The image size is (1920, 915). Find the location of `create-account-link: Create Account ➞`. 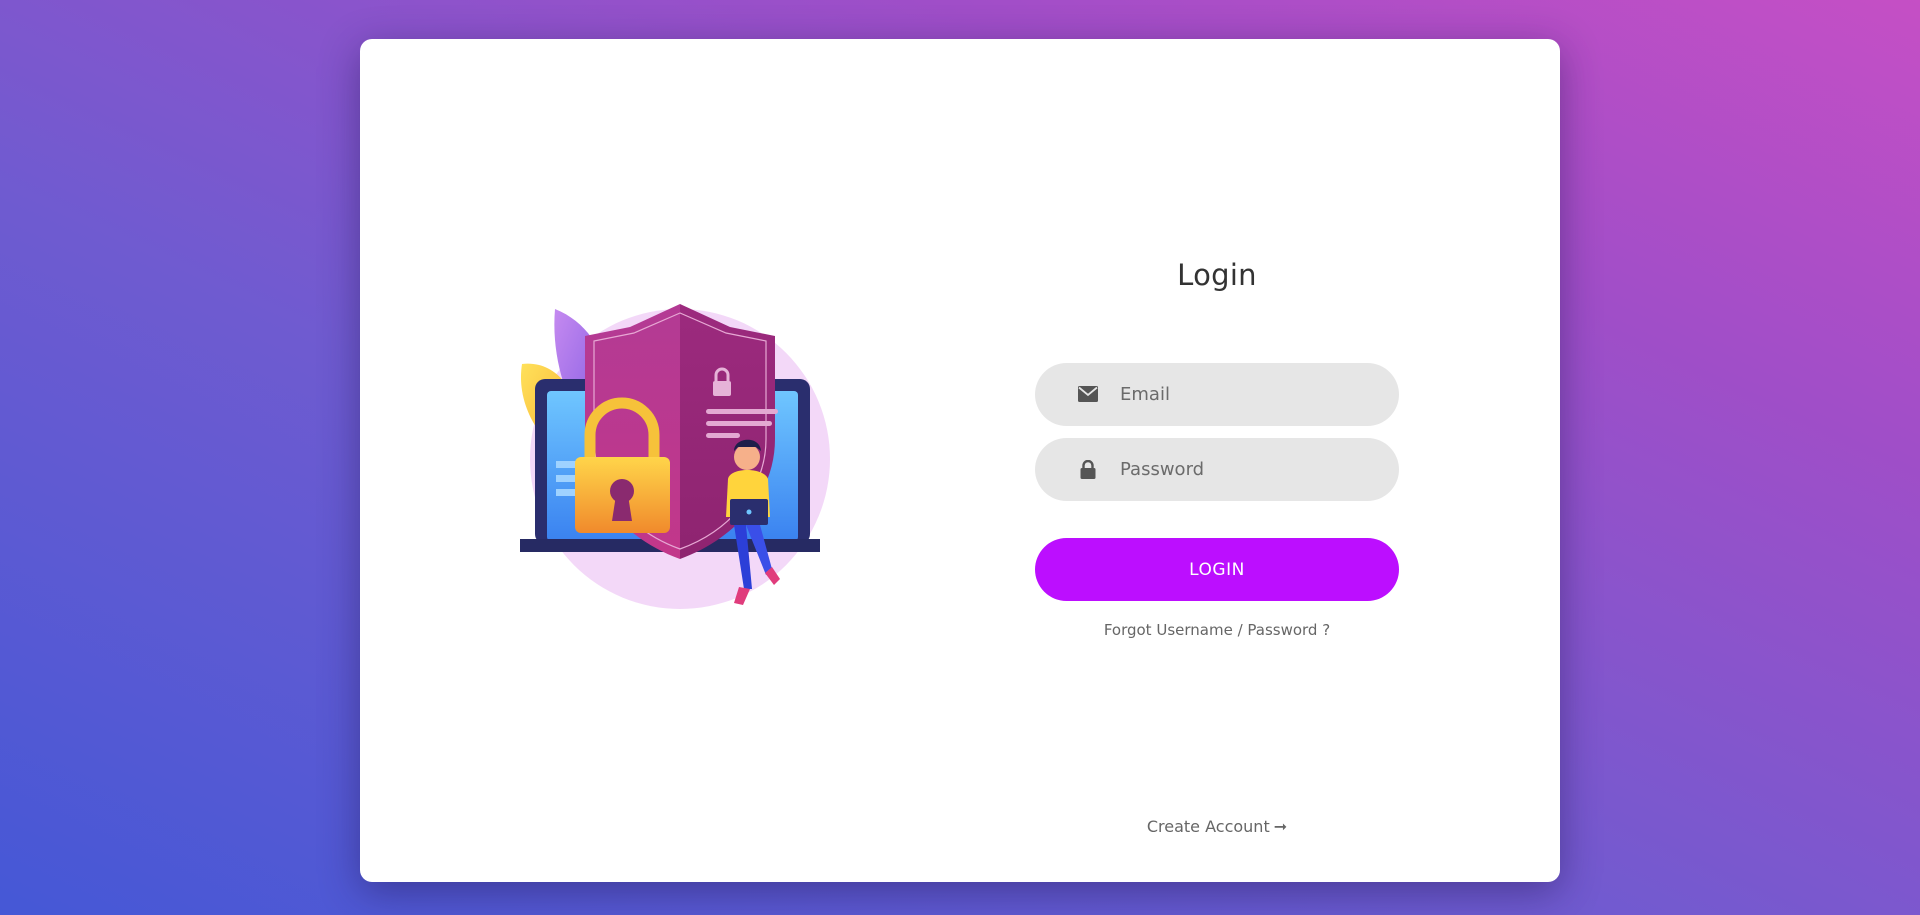

create-account-link: Create Account ➞ is located at coordinates (1217, 826).